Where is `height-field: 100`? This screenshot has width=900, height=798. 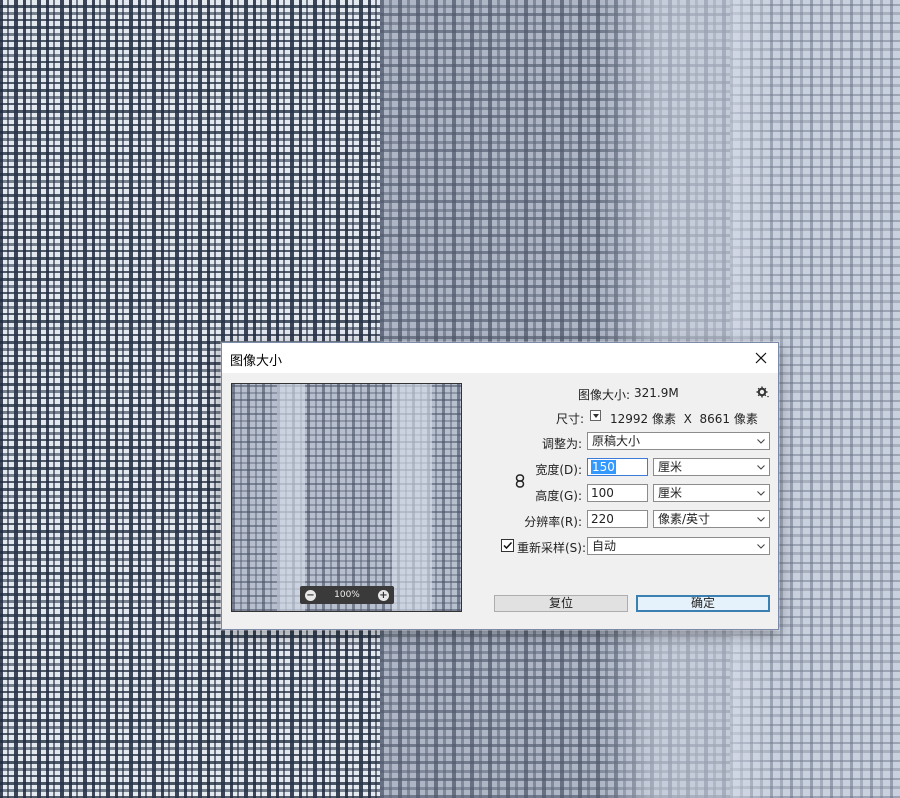
height-field: 100 is located at coordinates (617, 493).